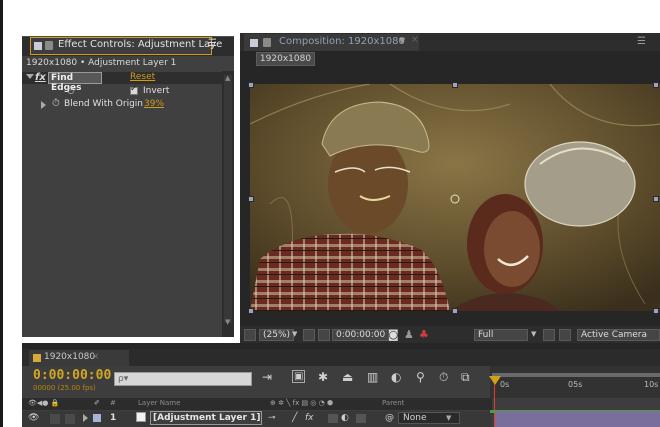 The image size is (660, 427). I want to click on 3d-layer-switch, so click(361, 418).